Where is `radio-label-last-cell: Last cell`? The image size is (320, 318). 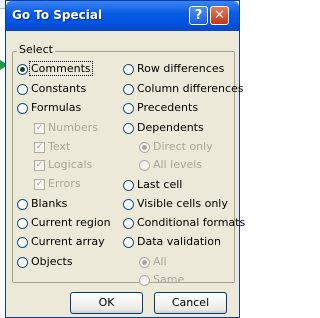
radio-label-last-cell: Last cell is located at coordinates (160, 184).